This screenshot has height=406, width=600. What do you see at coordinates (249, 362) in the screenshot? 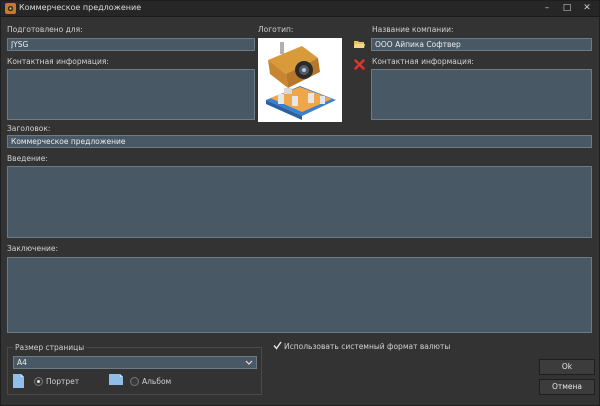
I see `chevron-down-icon` at bounding box center [249, 362].